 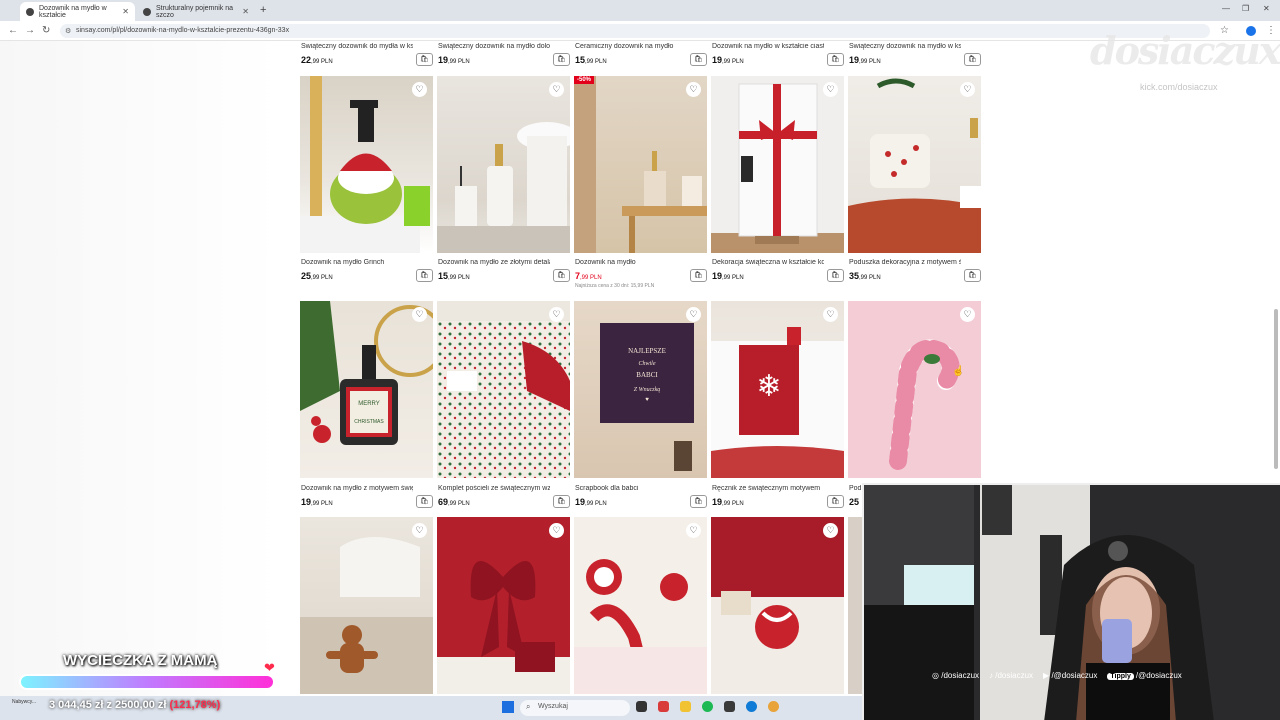 I want to click on product-card: Ceramiczny dozownik na mydło 15,99 PLN 🛍, so click(x=640, y=55).